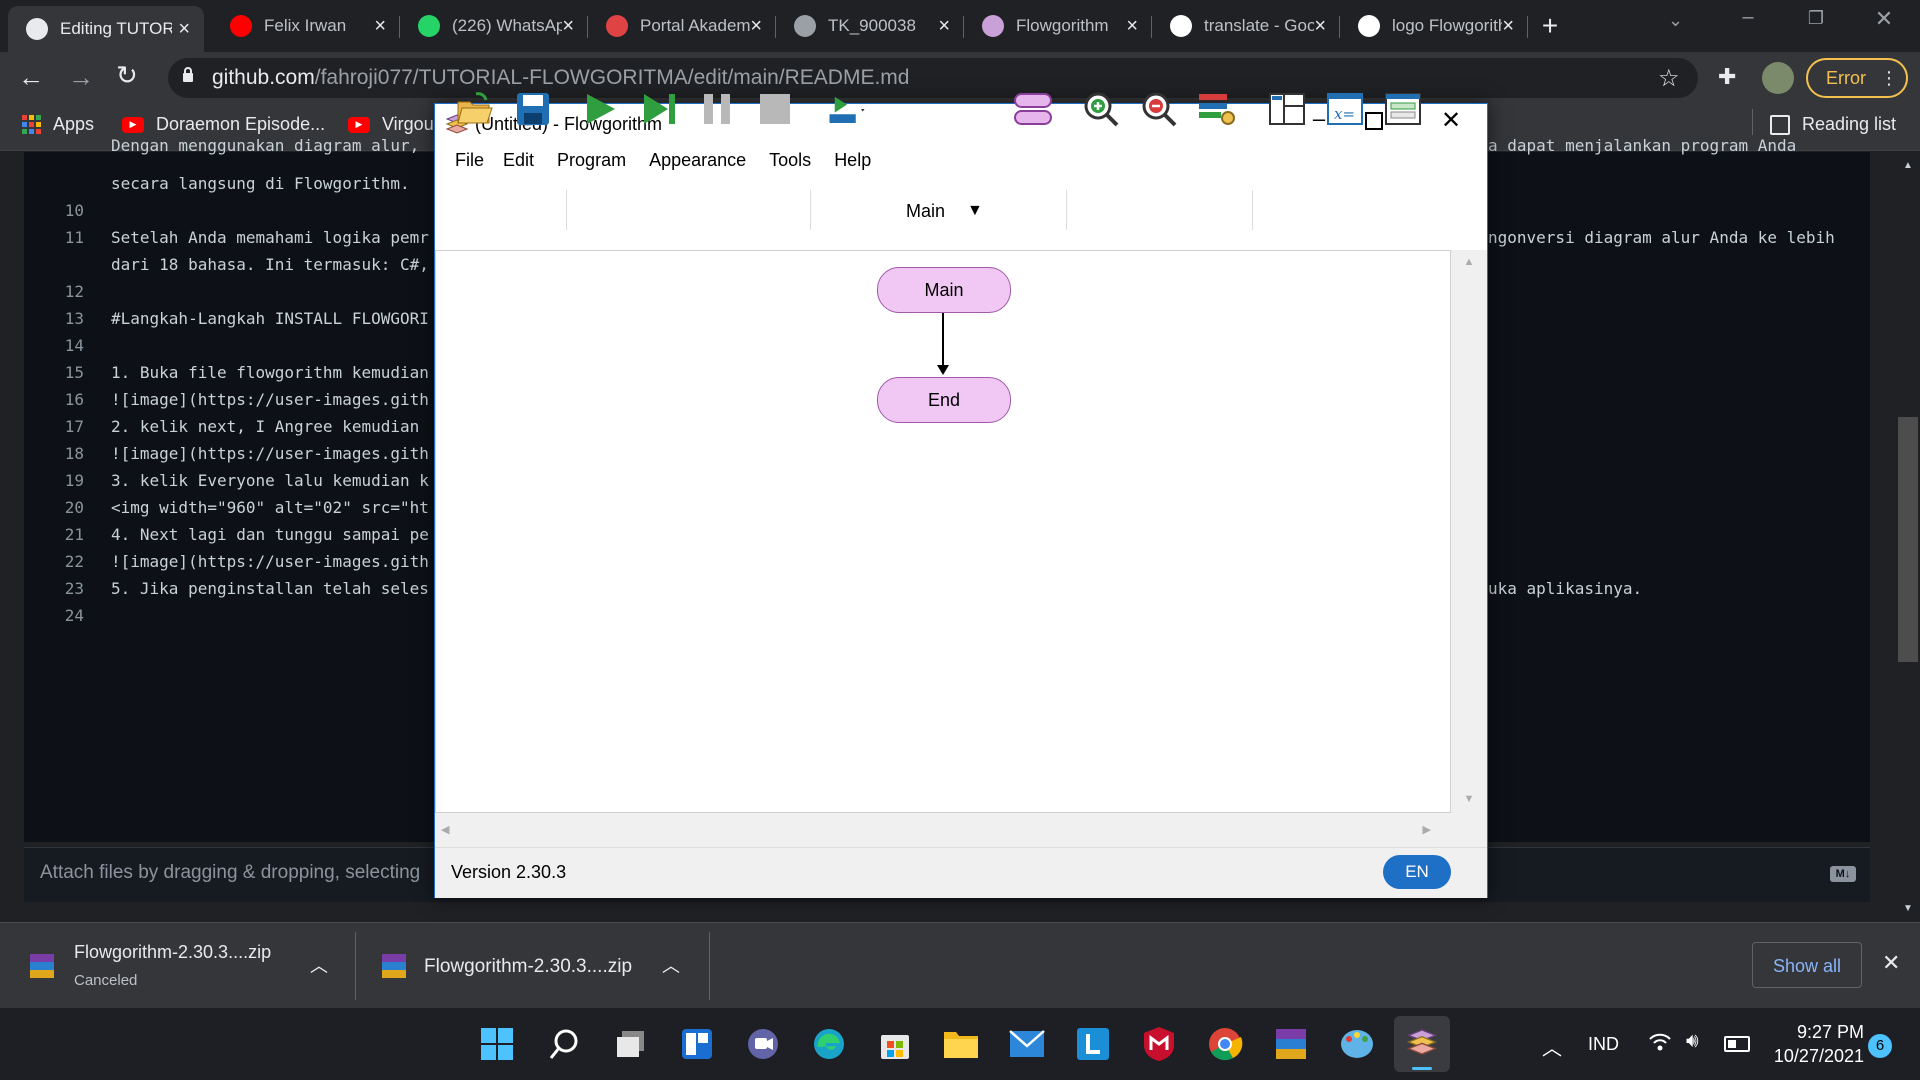 The width and height of the screenshot is (1920, 1080). I want to click on layout-settings-icon, so click(1217, 109).